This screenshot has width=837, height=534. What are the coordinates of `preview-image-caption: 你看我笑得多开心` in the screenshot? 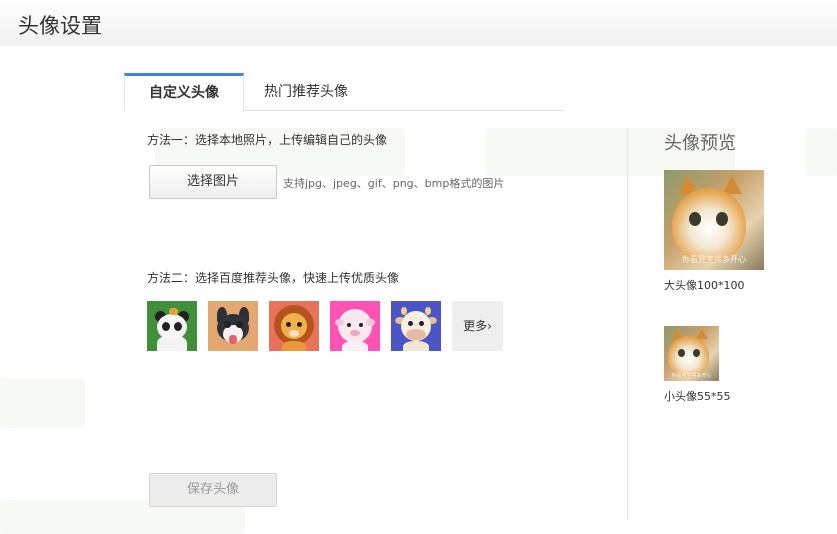 It's located at (714, 259).